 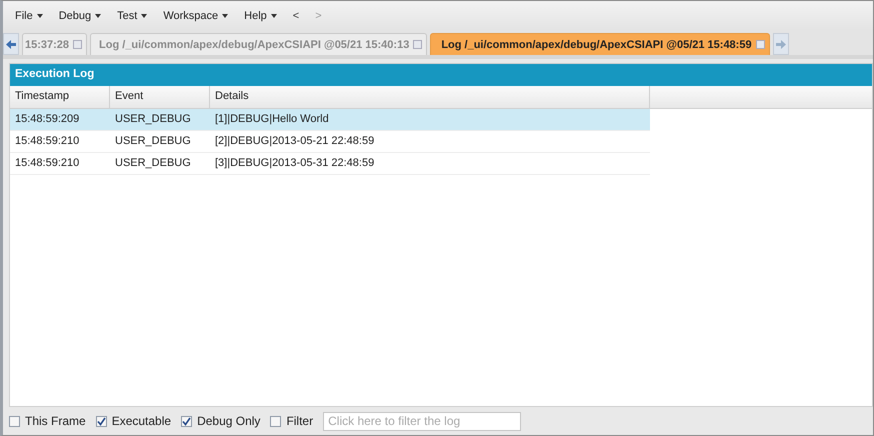 I want to click on checkbox: Executable, so click(x=134, y=421).